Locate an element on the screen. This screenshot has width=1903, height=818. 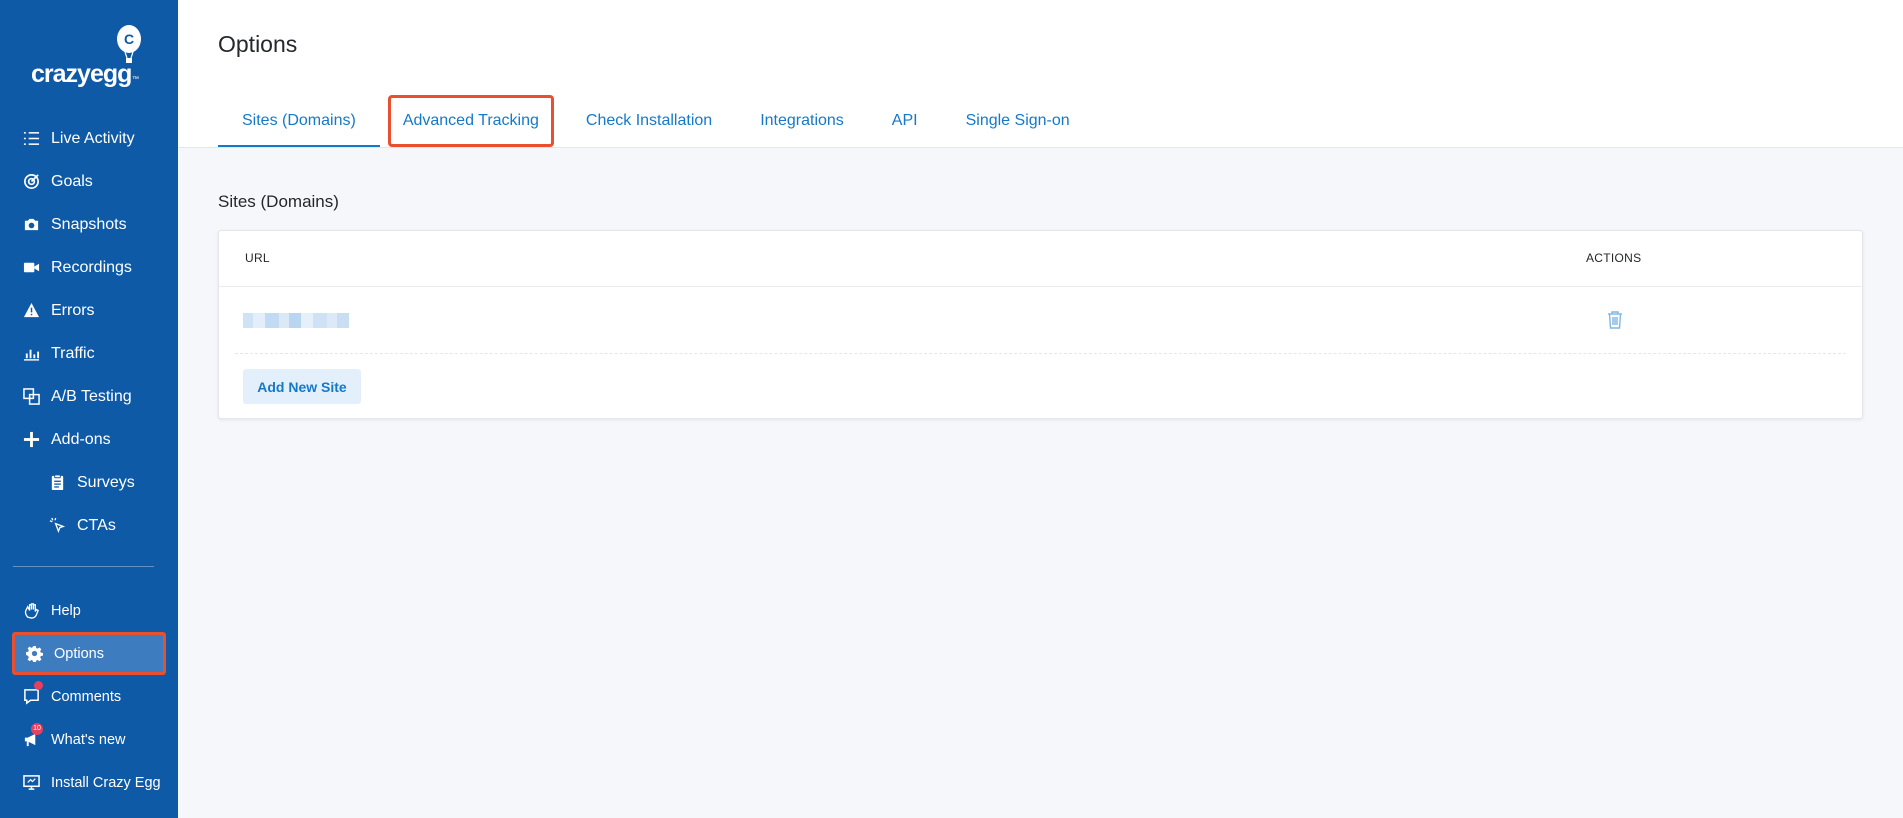
sidebar-item-label: Goals is located at coordinates (72, 181).